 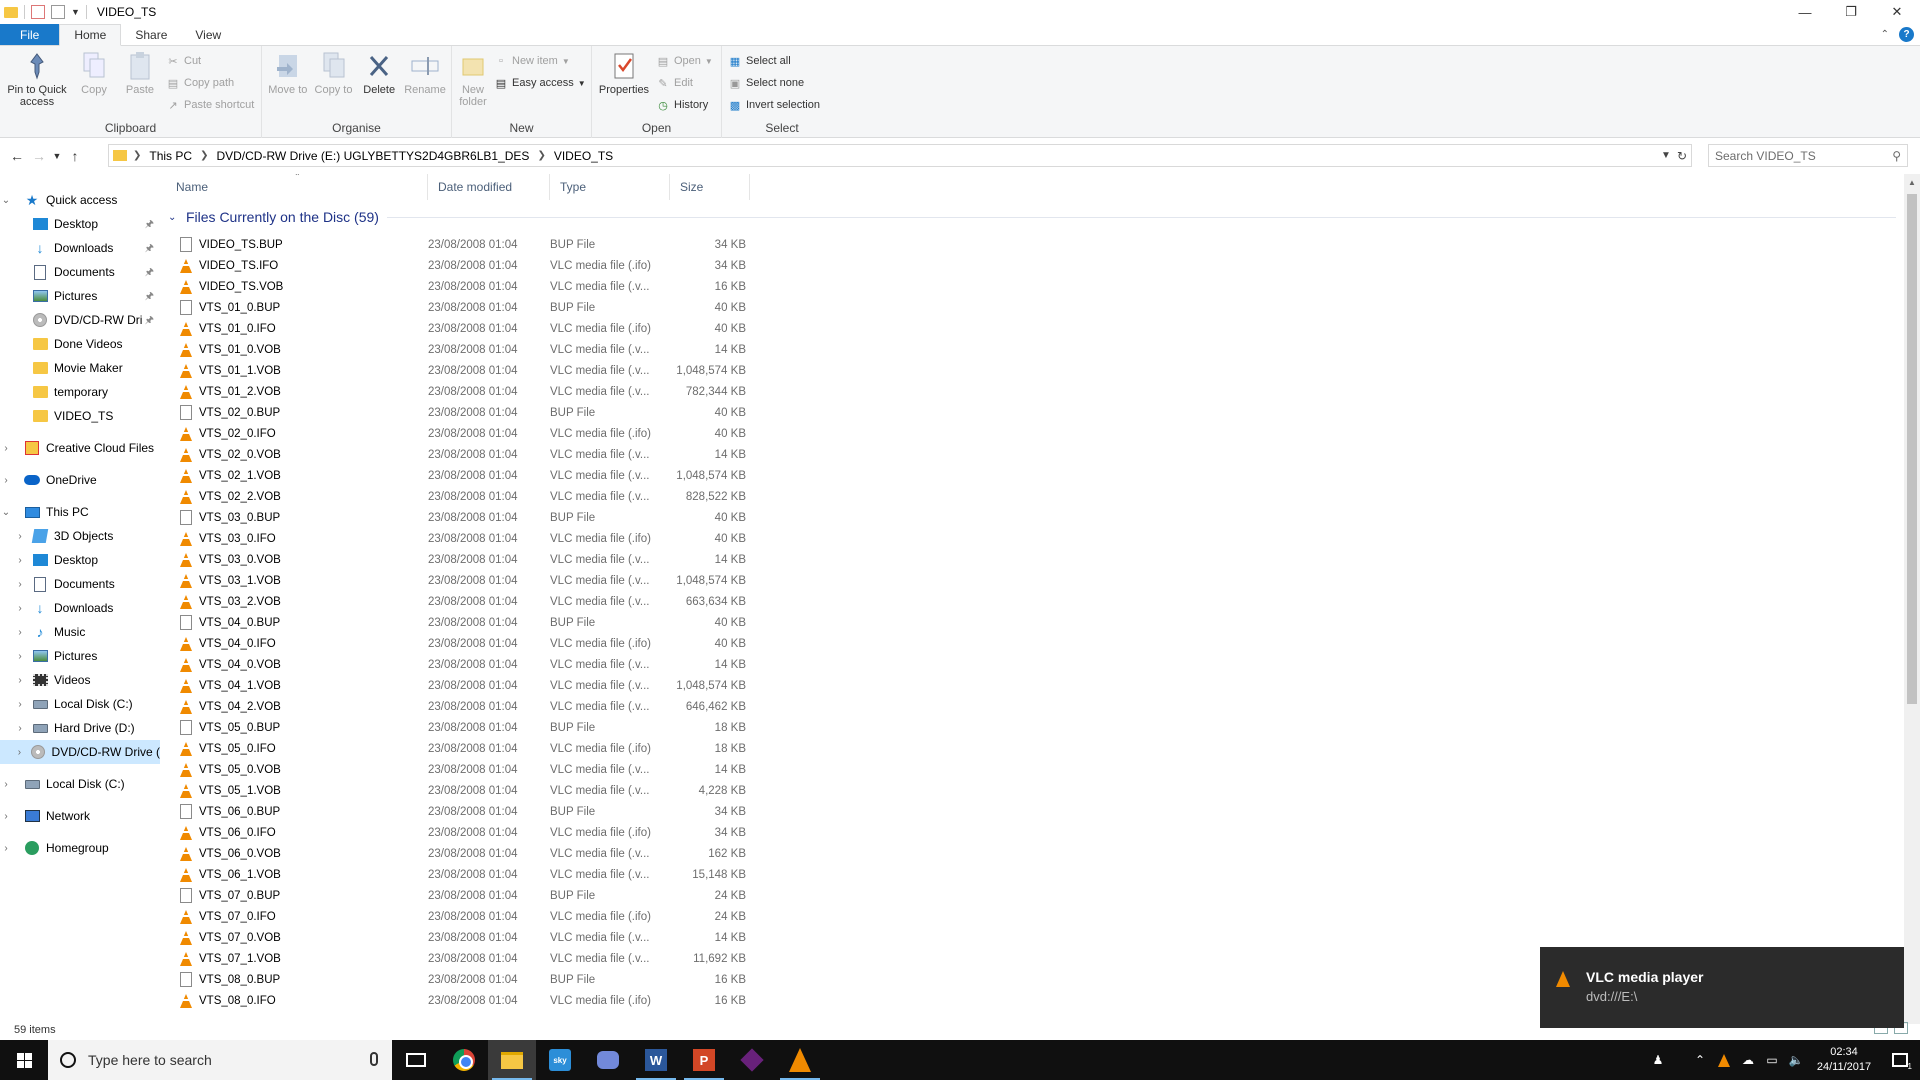 I want to click on nav-local-disk: › Local Disk (C:), so click(x=80, y=784).